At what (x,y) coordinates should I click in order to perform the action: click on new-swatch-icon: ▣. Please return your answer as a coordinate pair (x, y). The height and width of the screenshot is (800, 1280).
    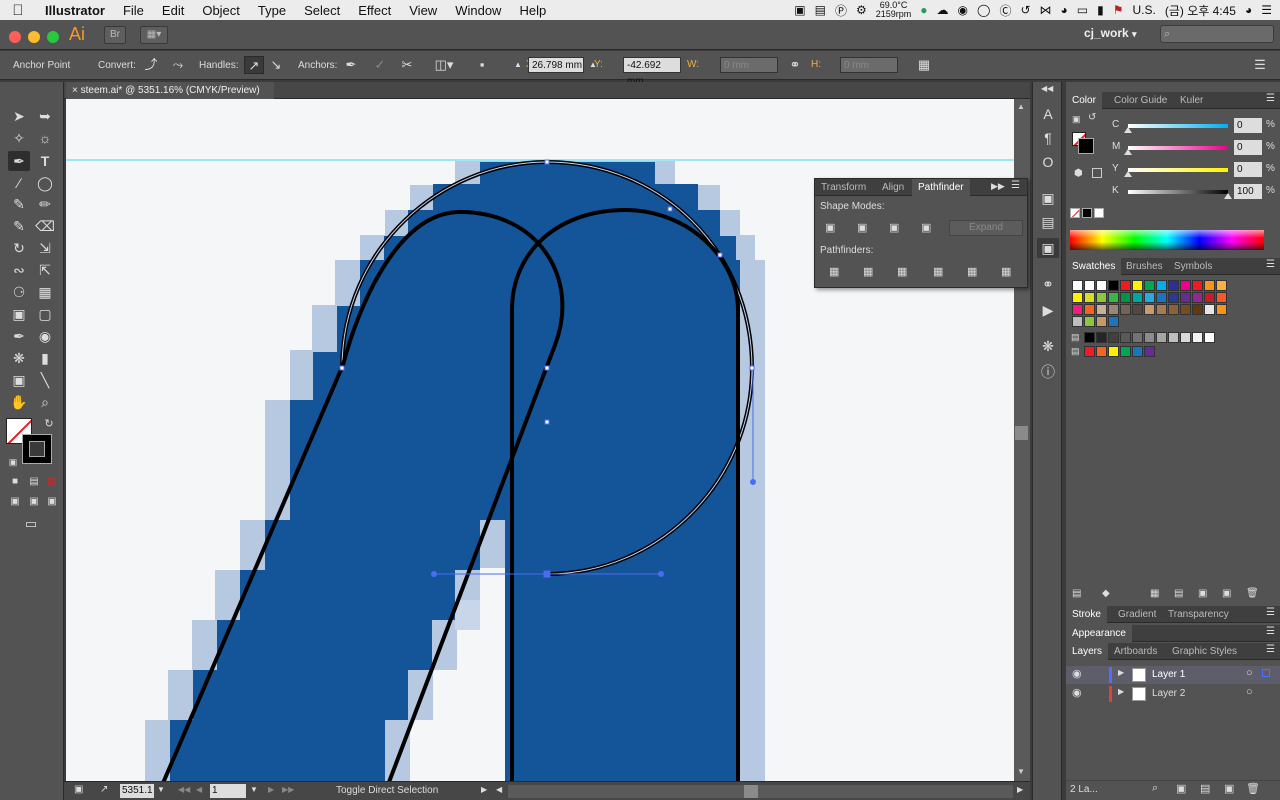
    Looking at the image, I should click on (1226, 593).